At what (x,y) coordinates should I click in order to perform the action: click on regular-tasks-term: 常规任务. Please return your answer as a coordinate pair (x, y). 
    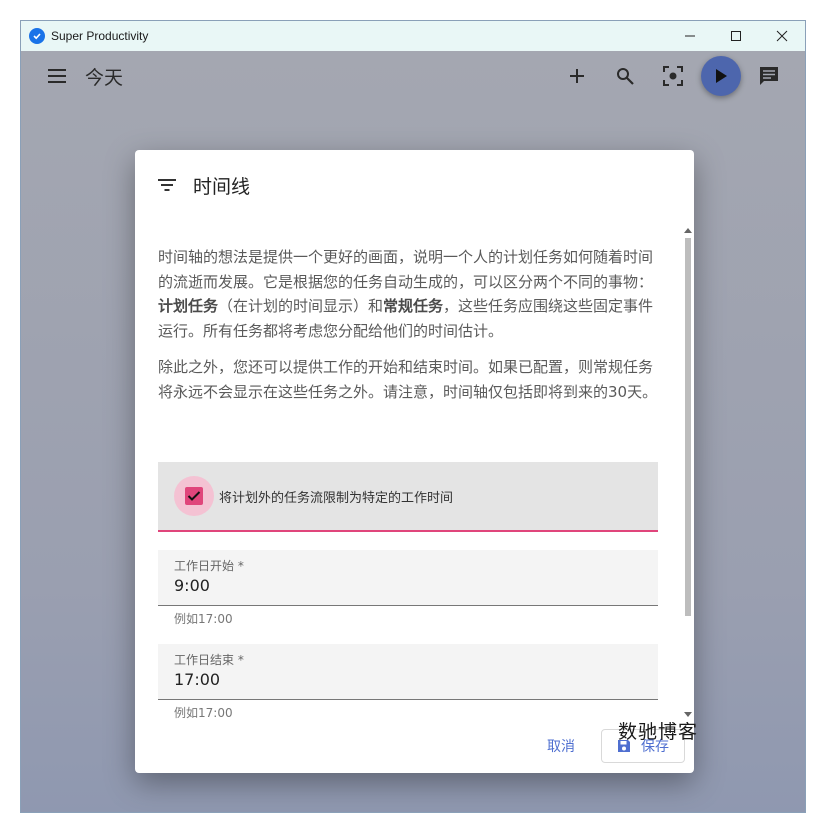
    Looking at the image, I should click on (413, 306).